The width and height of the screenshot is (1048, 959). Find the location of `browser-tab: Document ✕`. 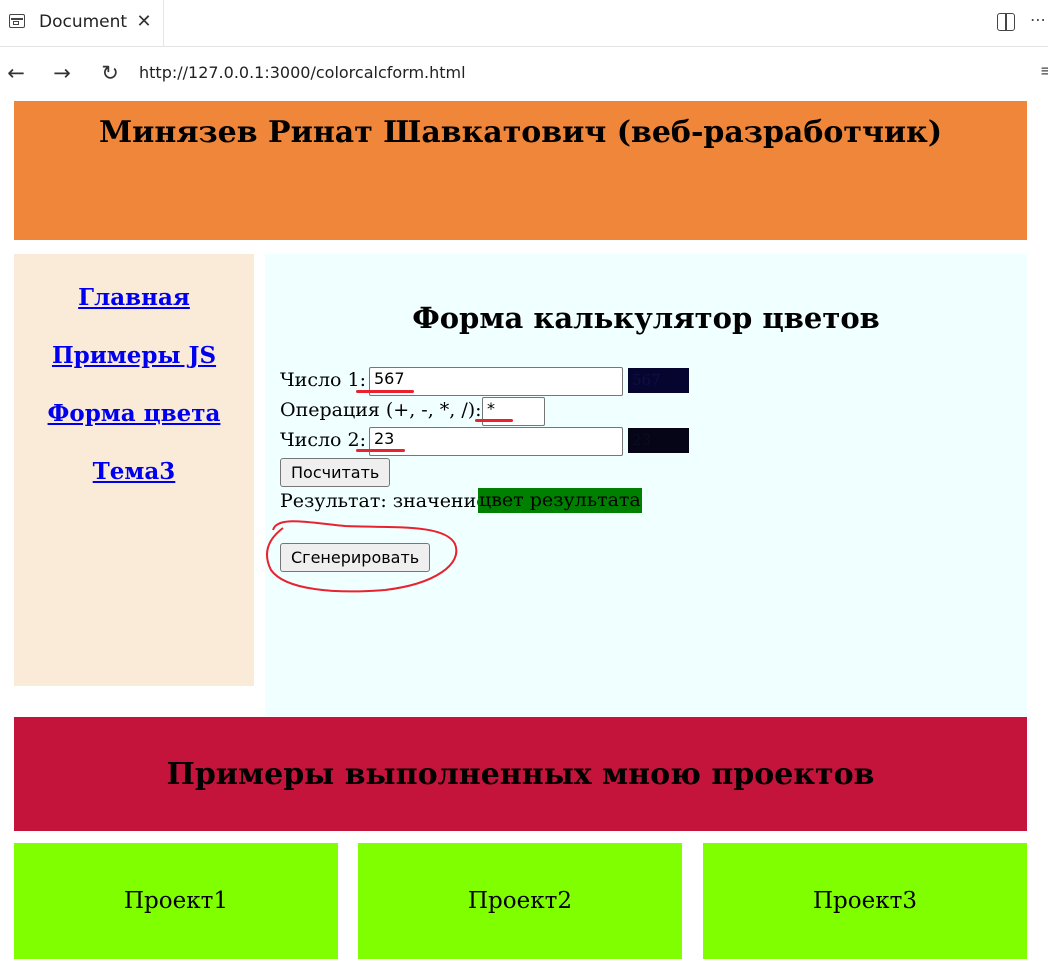

browser-tab: Document ✕ is located at coordinates (82, 23).